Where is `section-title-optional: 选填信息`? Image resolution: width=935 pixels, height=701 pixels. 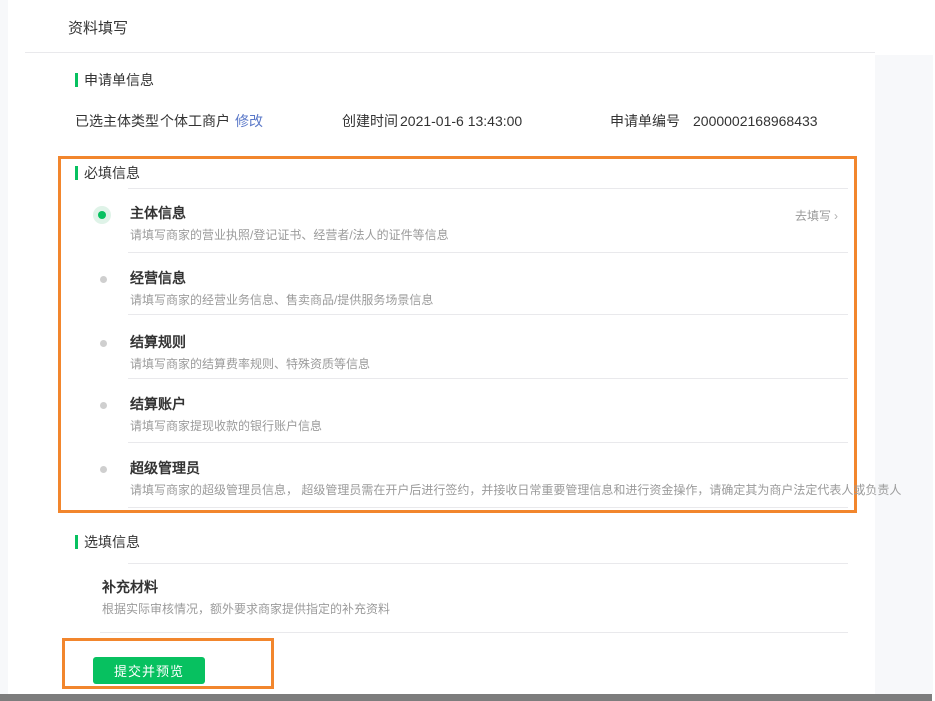
section-title-optional: 选填信息 is located at coordinates (112, 542).